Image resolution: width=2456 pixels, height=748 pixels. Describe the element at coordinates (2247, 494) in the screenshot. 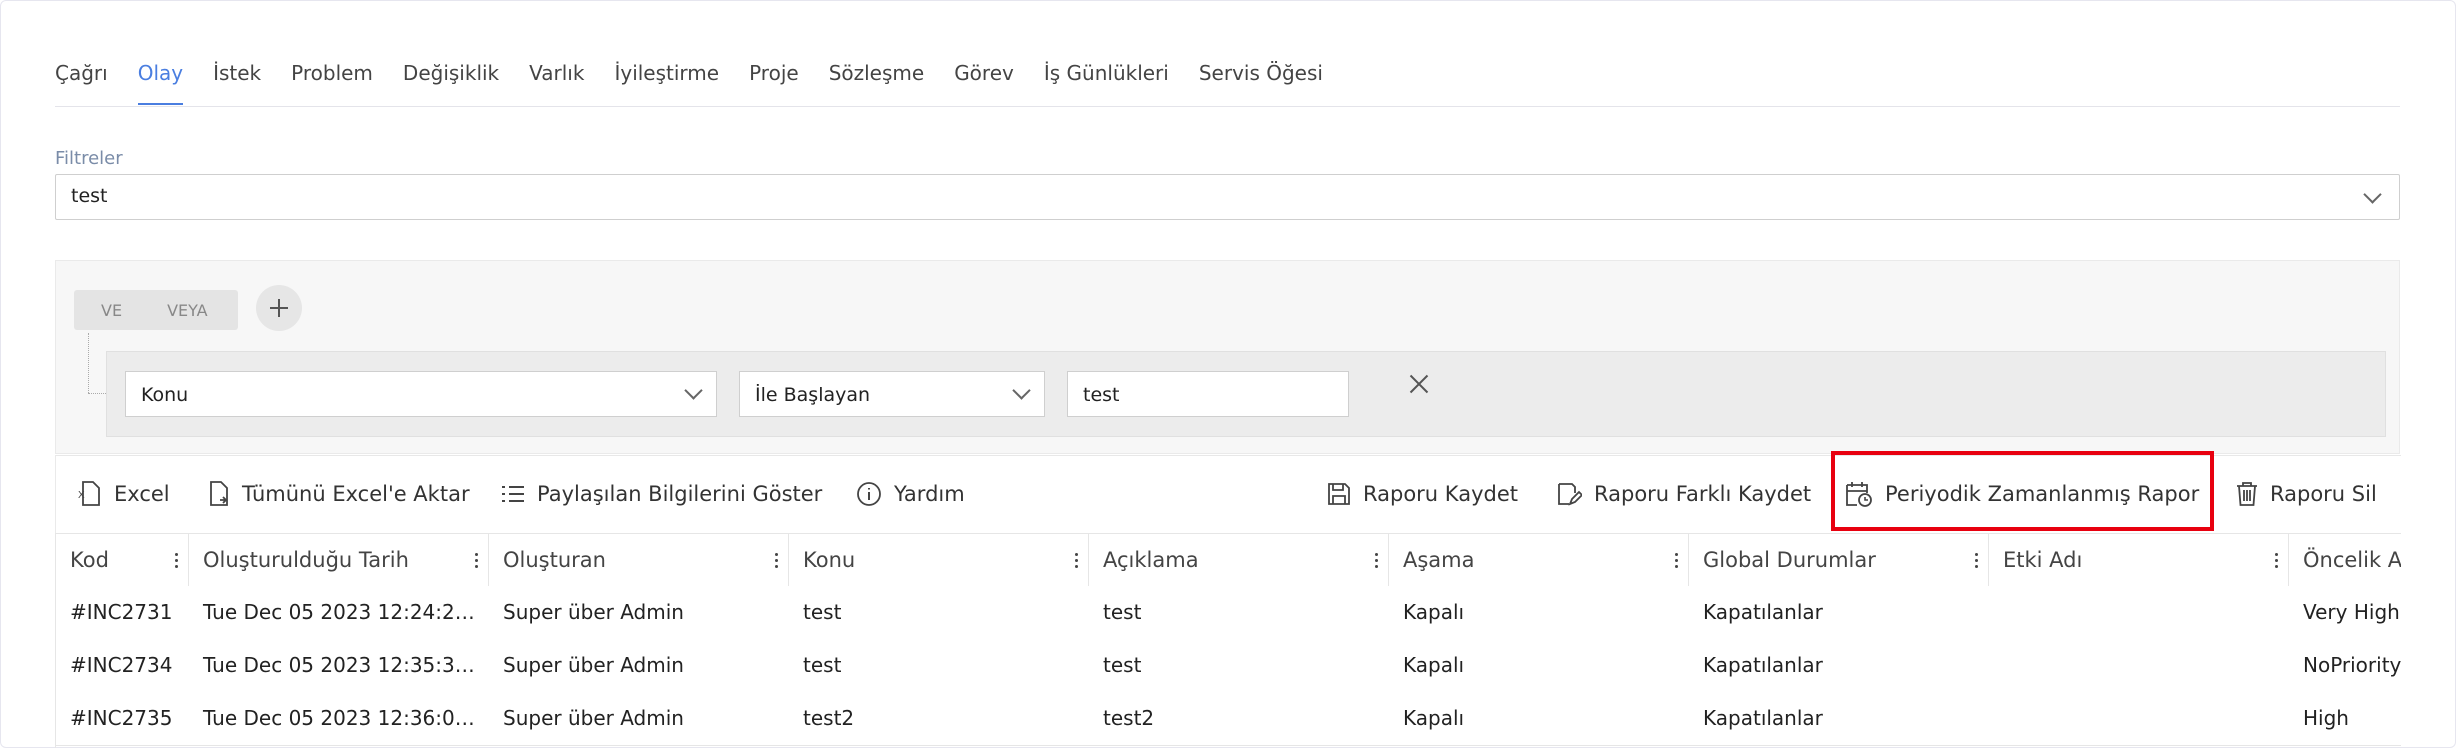

I see `trash-icon` at that location.